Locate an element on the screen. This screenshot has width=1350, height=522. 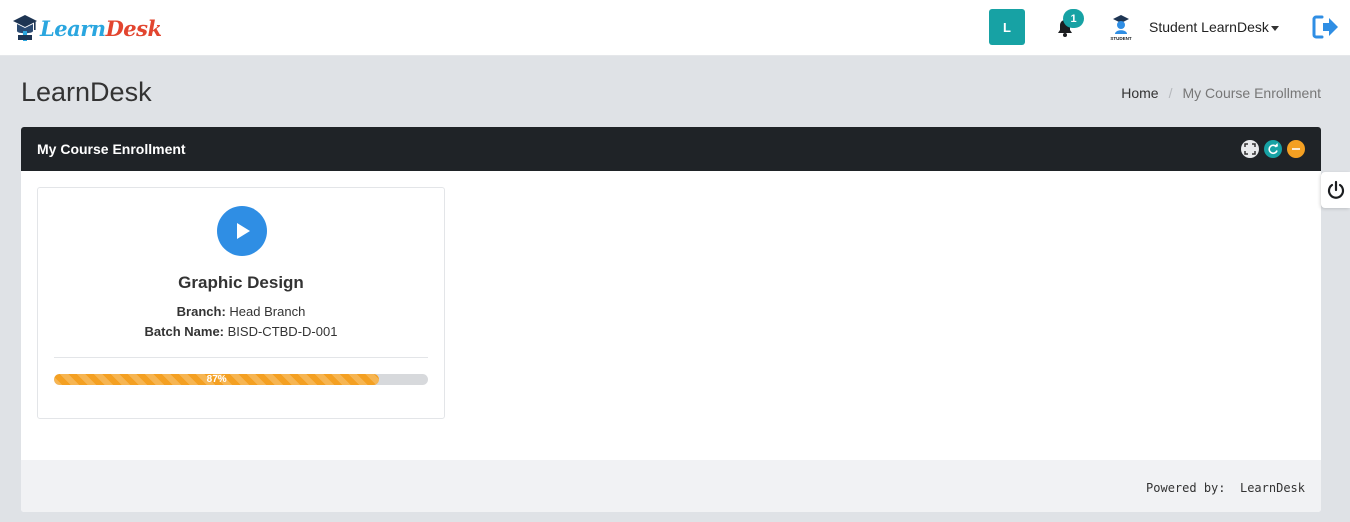
notification-count-badge: 1 is located at coordinates (1073, 18).